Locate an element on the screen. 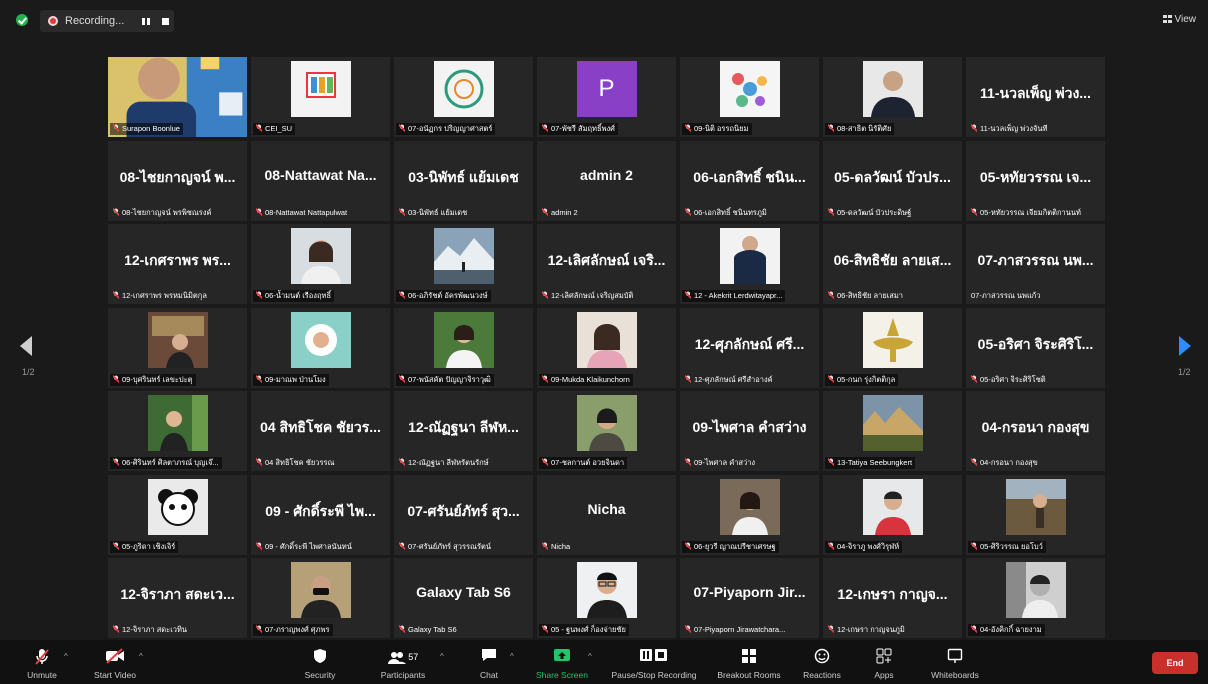 The width and height of the screenshot is (1208, 684). participant-tile: 09-นิติ อรรถนิยม is located at coordinates (749, 97).